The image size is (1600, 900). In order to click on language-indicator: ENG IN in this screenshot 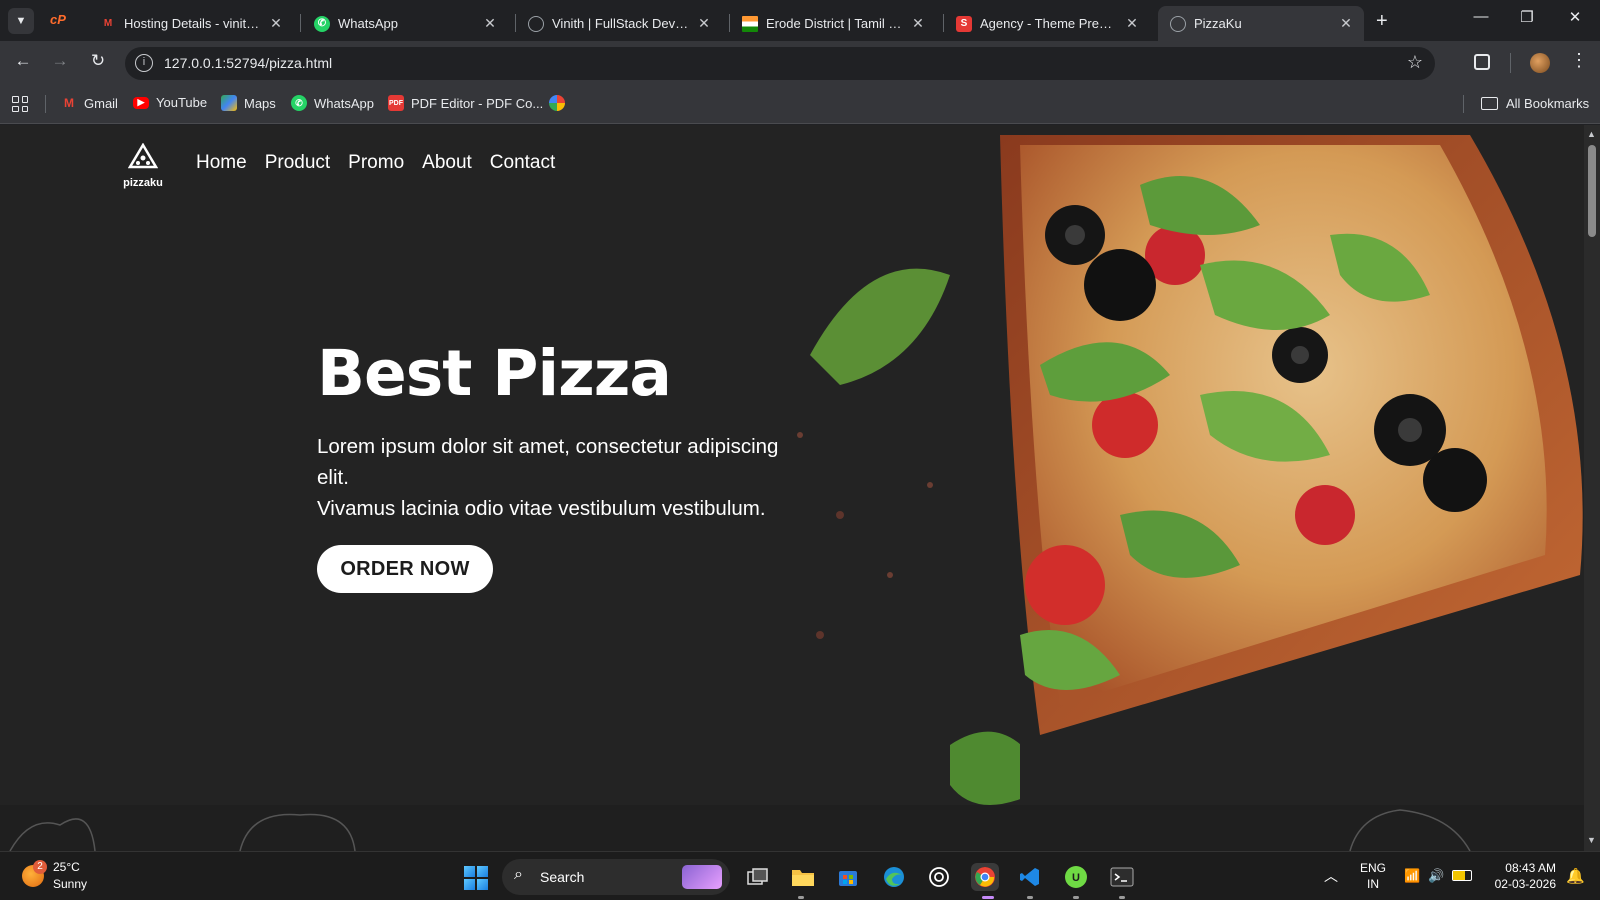, I will do `click(1373, 876)`.